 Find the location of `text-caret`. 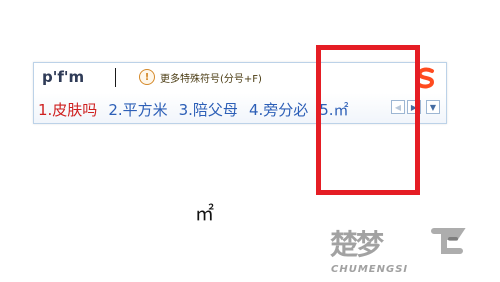

text-caret is located at coordinates (115, 77).